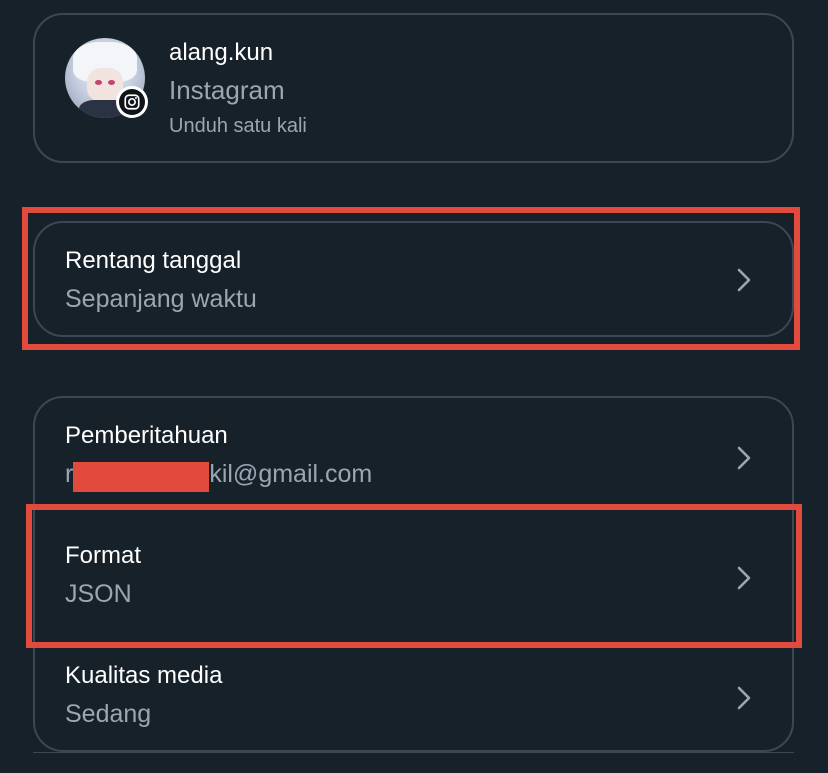 This screenshot has width=828, height=773. Describe the element at coordinates (161, 299) in the screenshot. I see `date-range-value: Sepanjang waktu` at that location.